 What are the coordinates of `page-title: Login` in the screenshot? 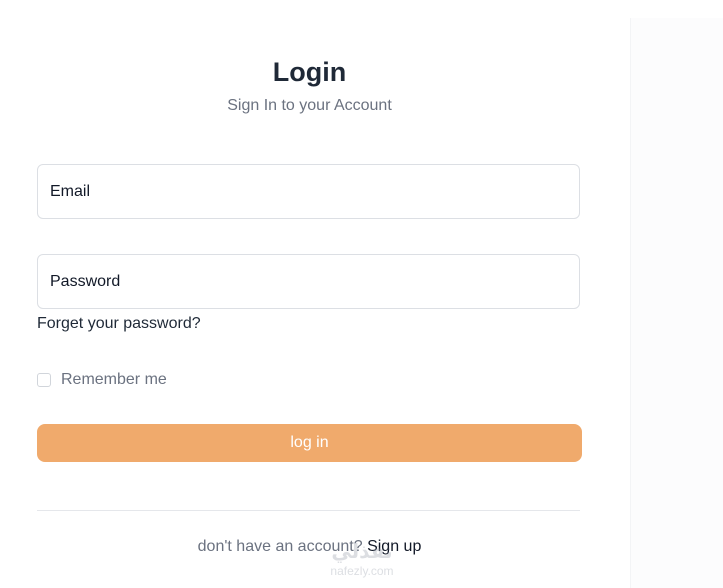 It's located at (309, 72).